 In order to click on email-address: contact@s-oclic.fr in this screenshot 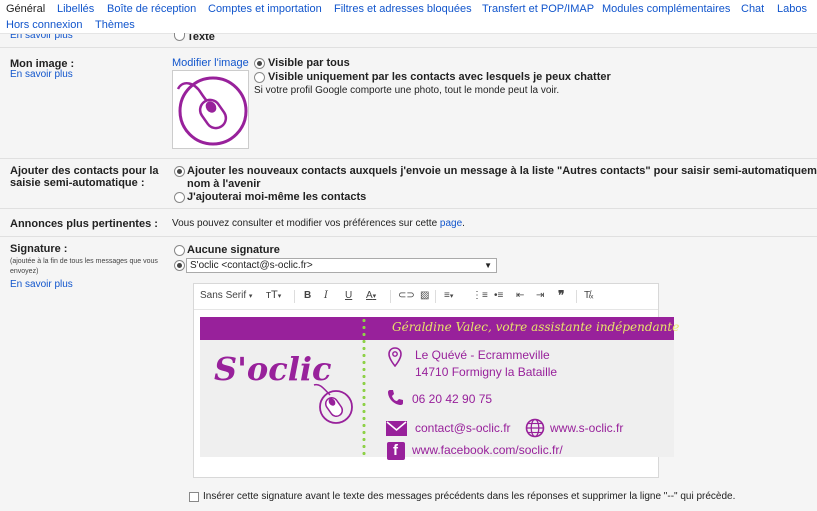, I will do `click(463, 428)`.